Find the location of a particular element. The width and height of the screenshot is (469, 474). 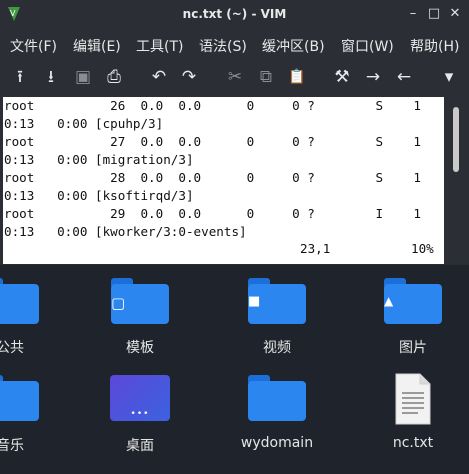

back-icon: ← is located at coordinates (404, 77).